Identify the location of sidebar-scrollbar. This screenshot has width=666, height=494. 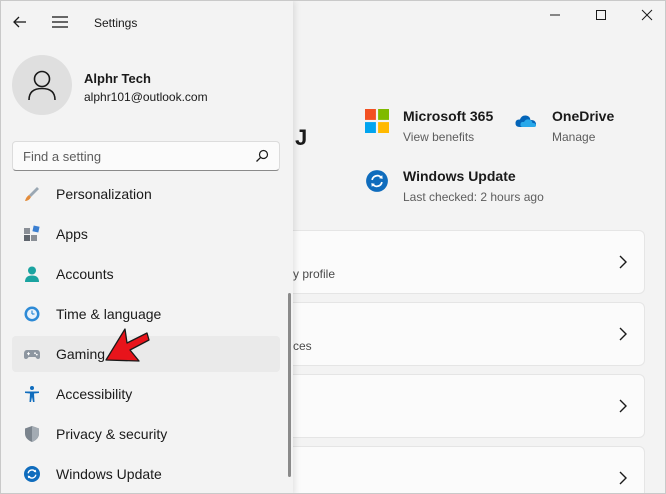
(289, 385).